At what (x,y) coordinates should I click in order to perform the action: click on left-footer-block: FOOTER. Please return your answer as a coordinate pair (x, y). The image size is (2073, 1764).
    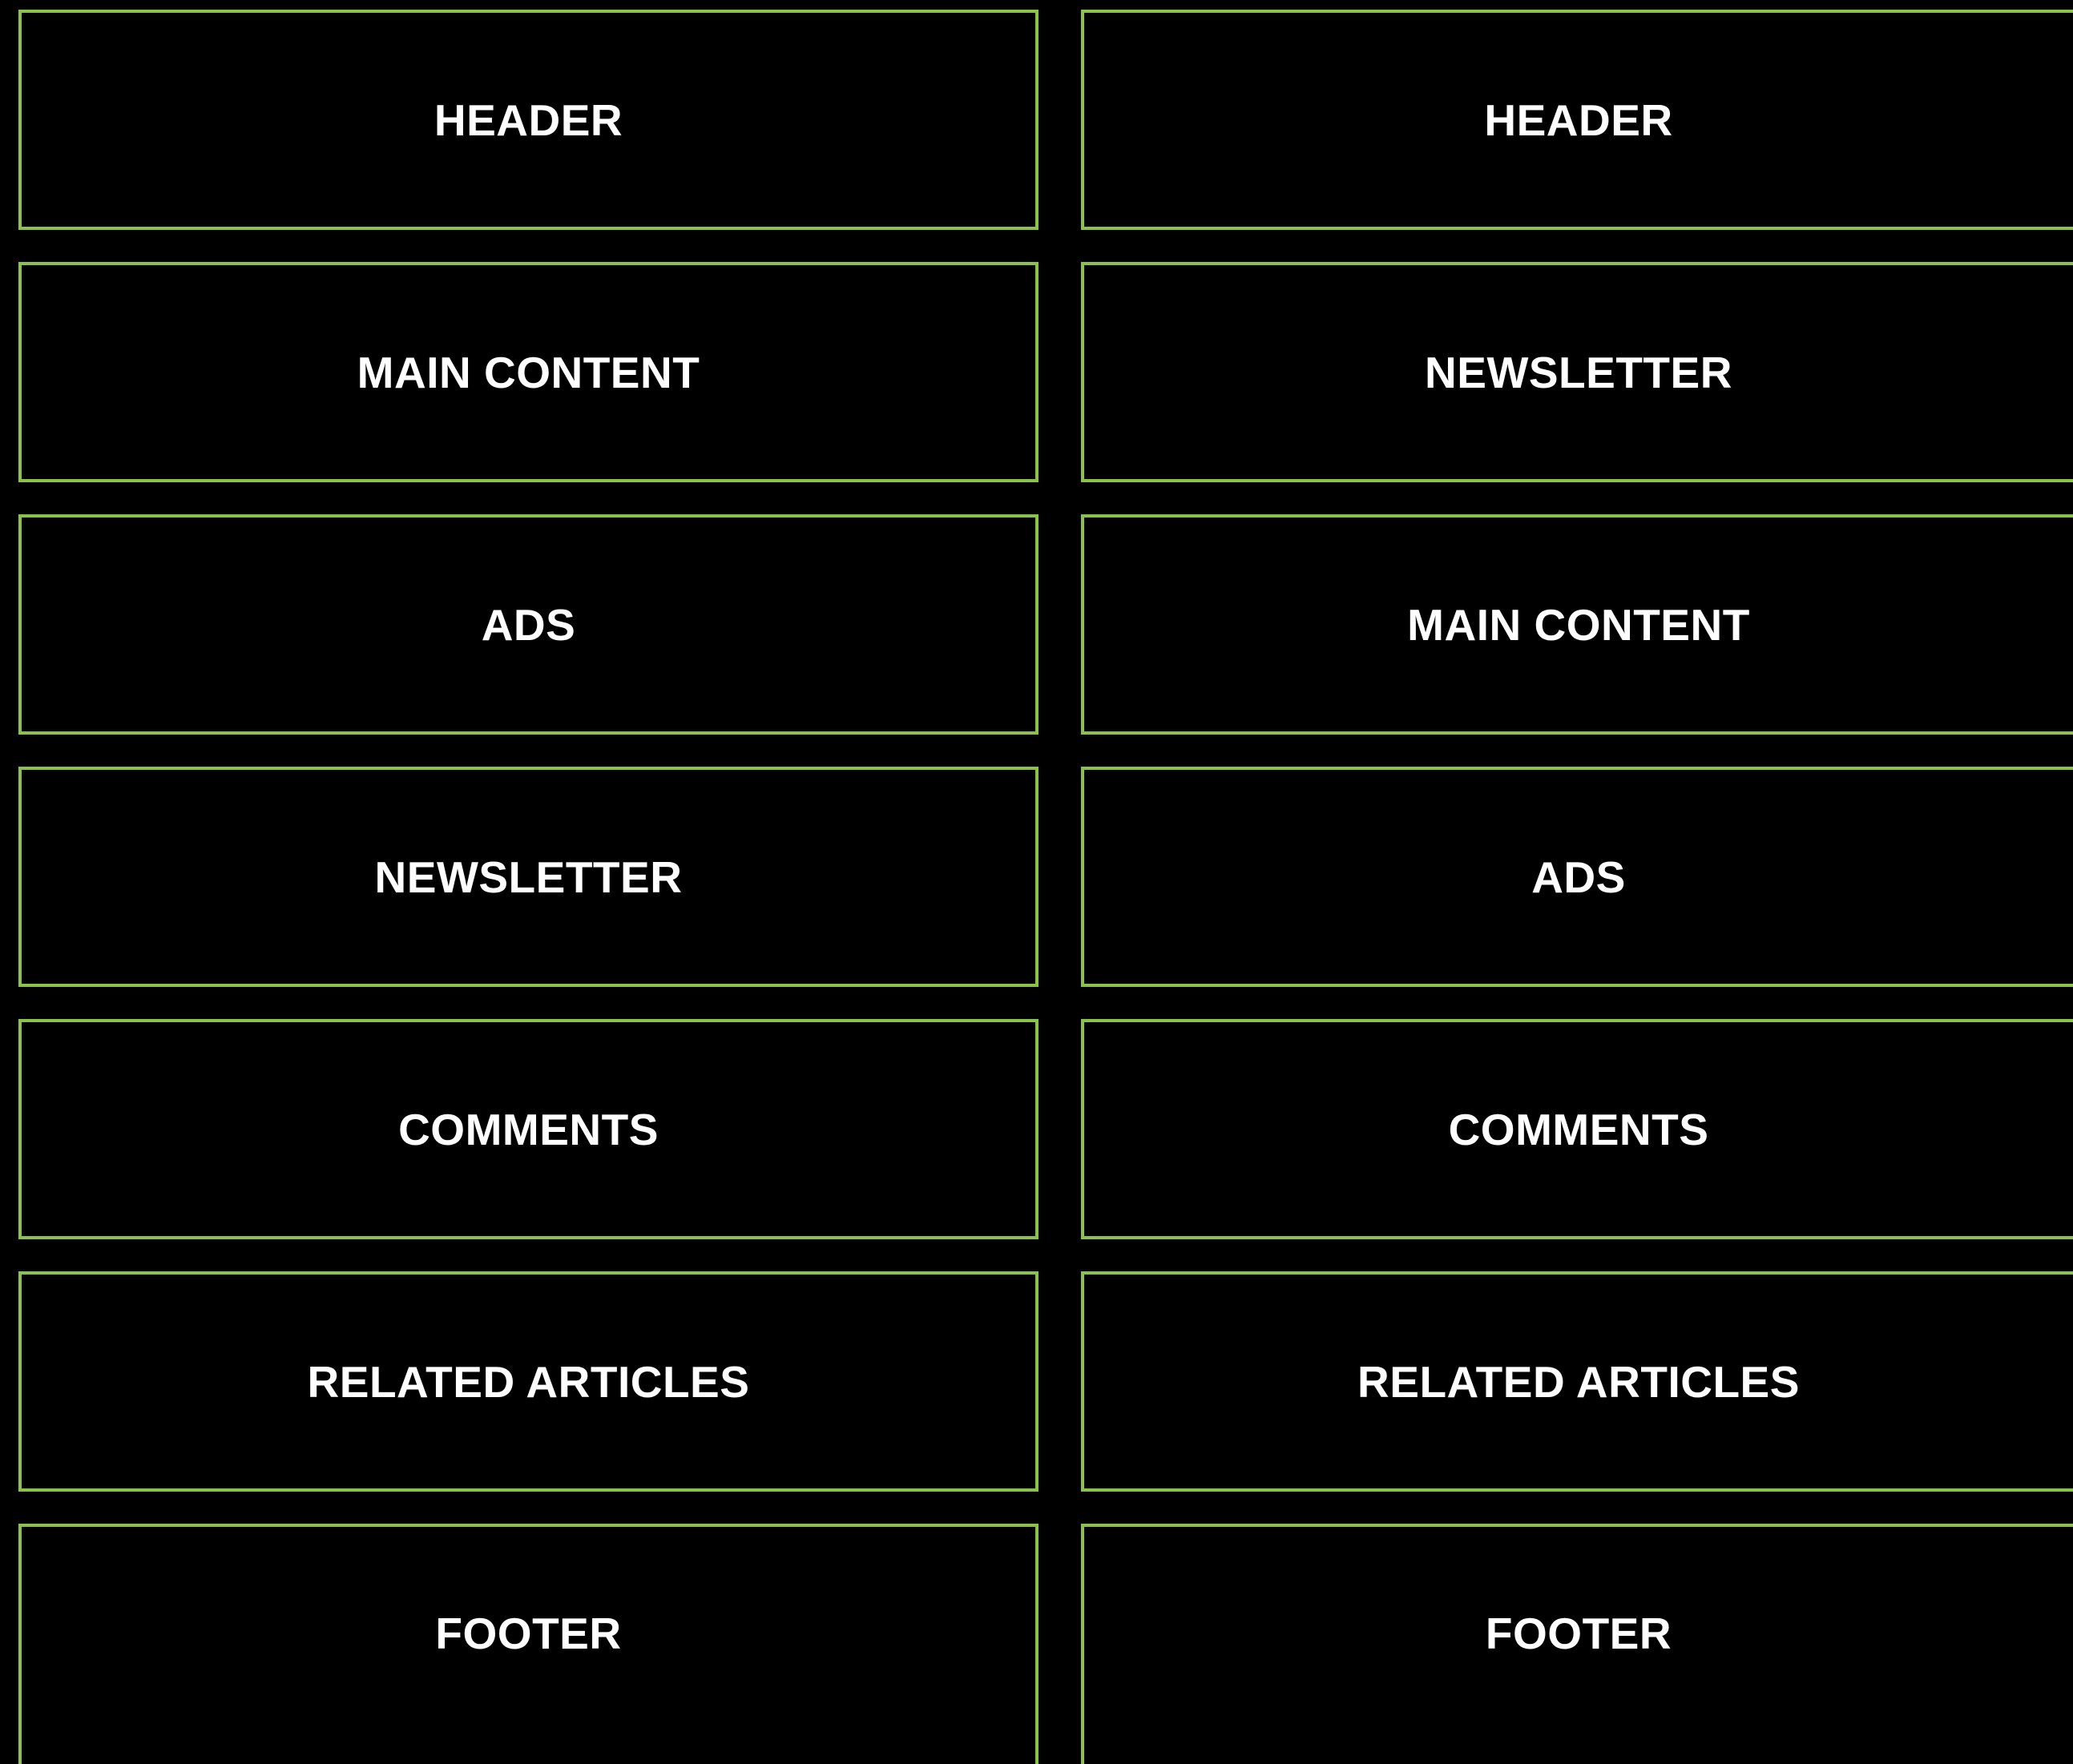
    Looking at the image, I should click on (528, 1644).